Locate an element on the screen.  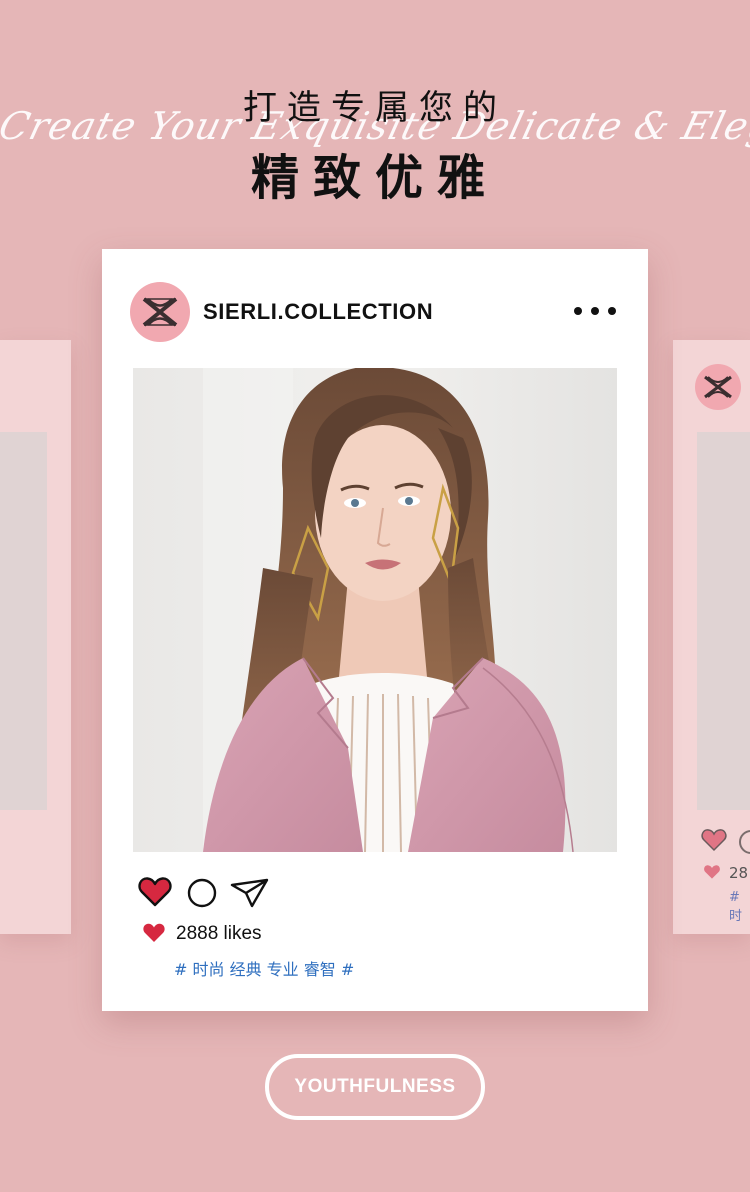
side-likes-text: 28 is located at coordinates (739, 873).